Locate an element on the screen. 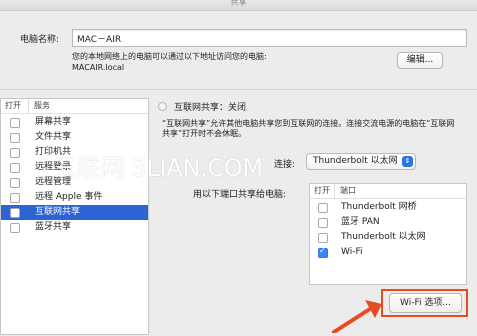  annotation-arrow-icon is located at coordinates (360, 316).